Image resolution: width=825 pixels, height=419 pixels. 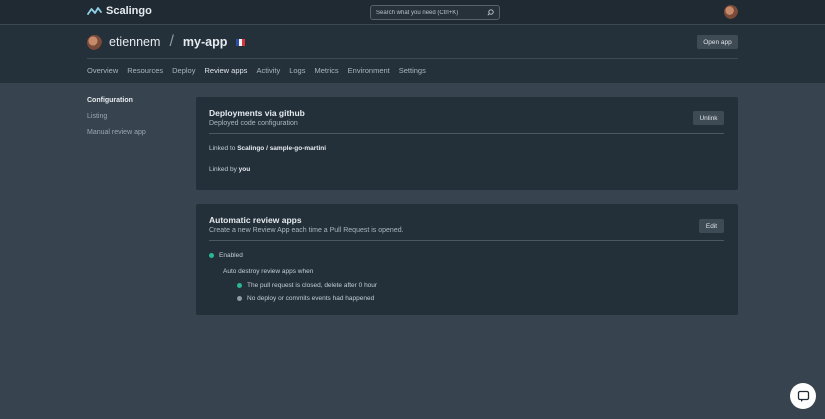 I want to click on sidebar-item-configuration: Configuration, so click(x=116, y=101).